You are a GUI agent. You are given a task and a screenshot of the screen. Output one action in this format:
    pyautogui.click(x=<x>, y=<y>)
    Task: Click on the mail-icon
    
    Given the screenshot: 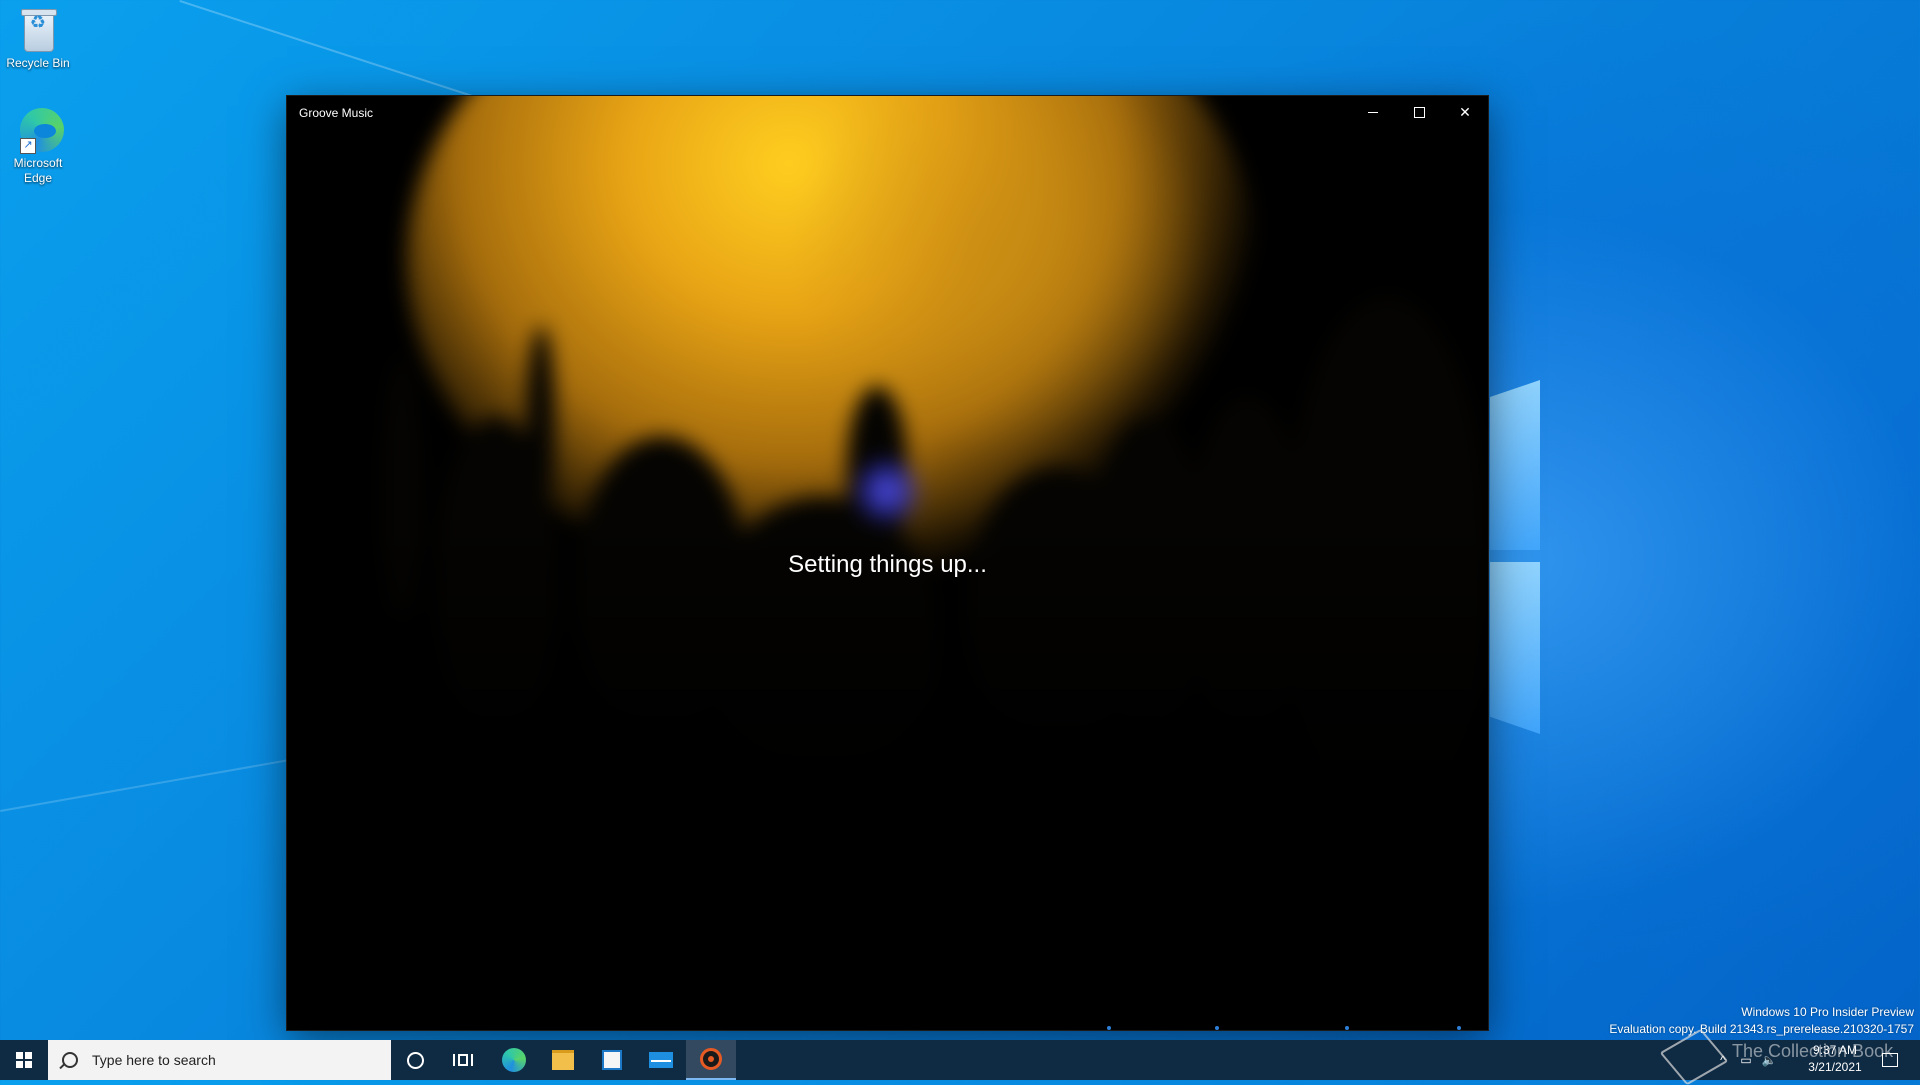 What is the action you would take?
    pyautogui.click(x=661, y=1060)
    